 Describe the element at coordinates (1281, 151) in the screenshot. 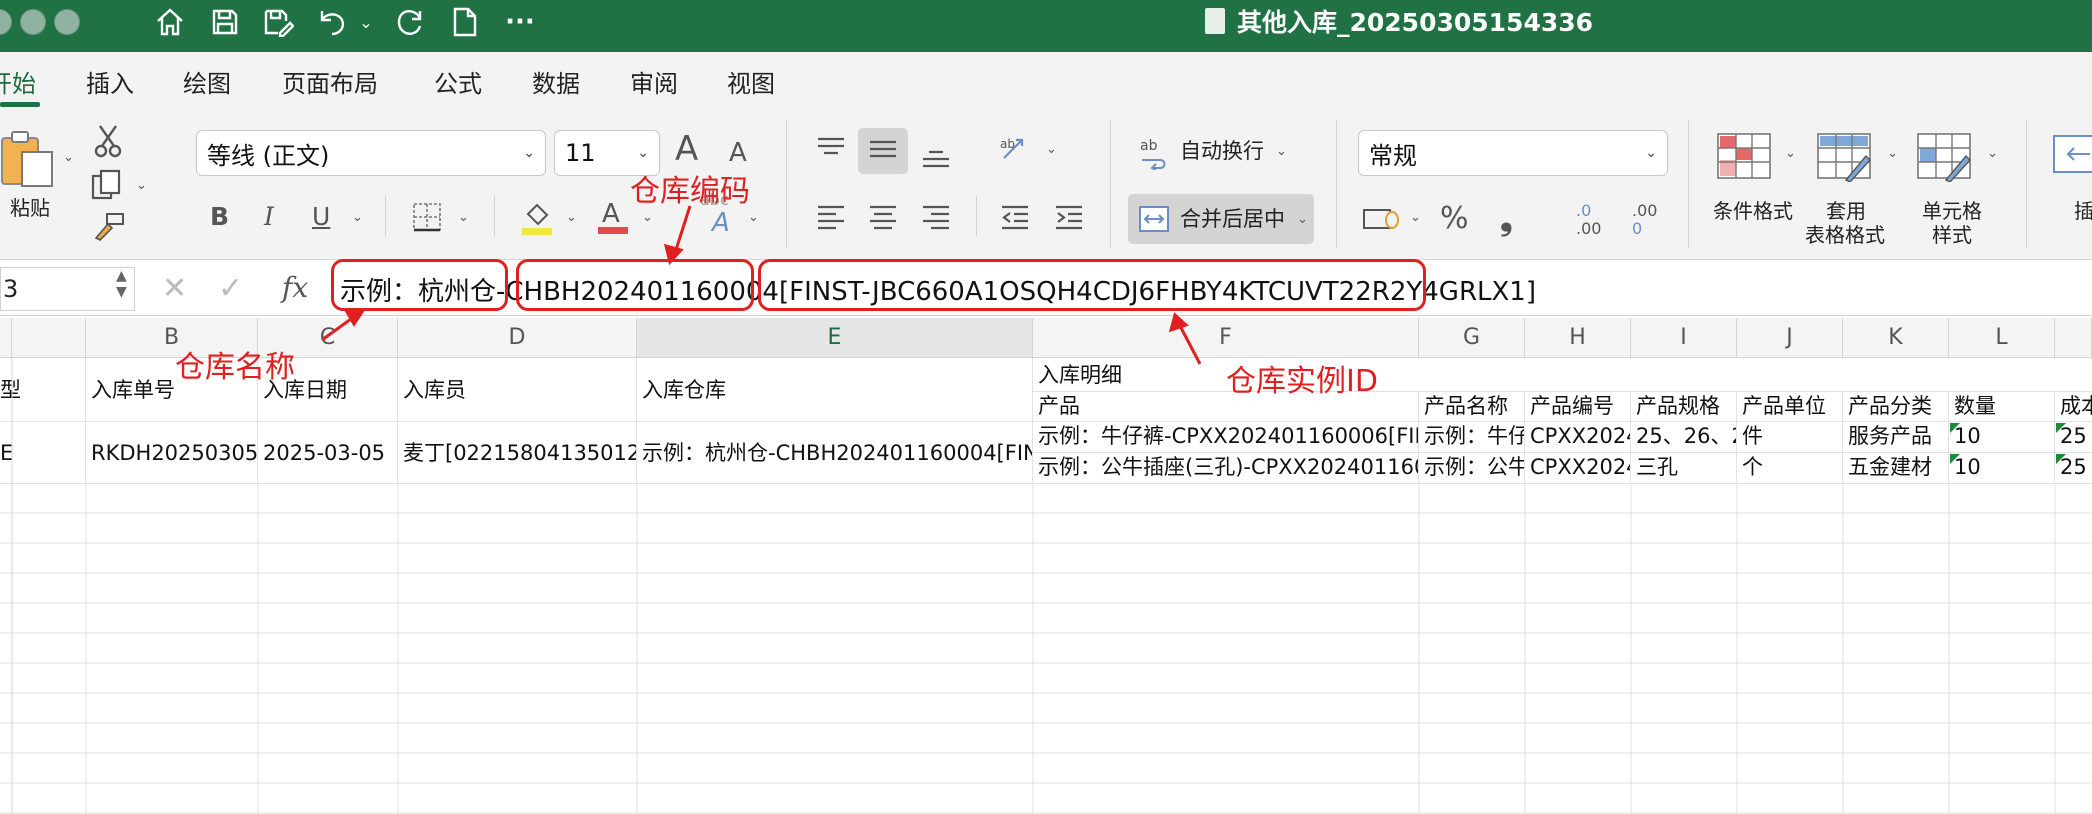

I see `wrap-text-chevron-icon: ⌄` at that location.